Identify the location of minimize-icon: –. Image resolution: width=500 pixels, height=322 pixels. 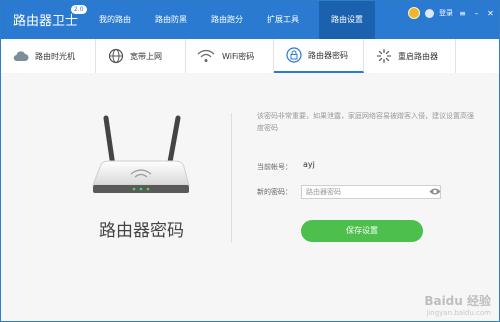
(476, 13).